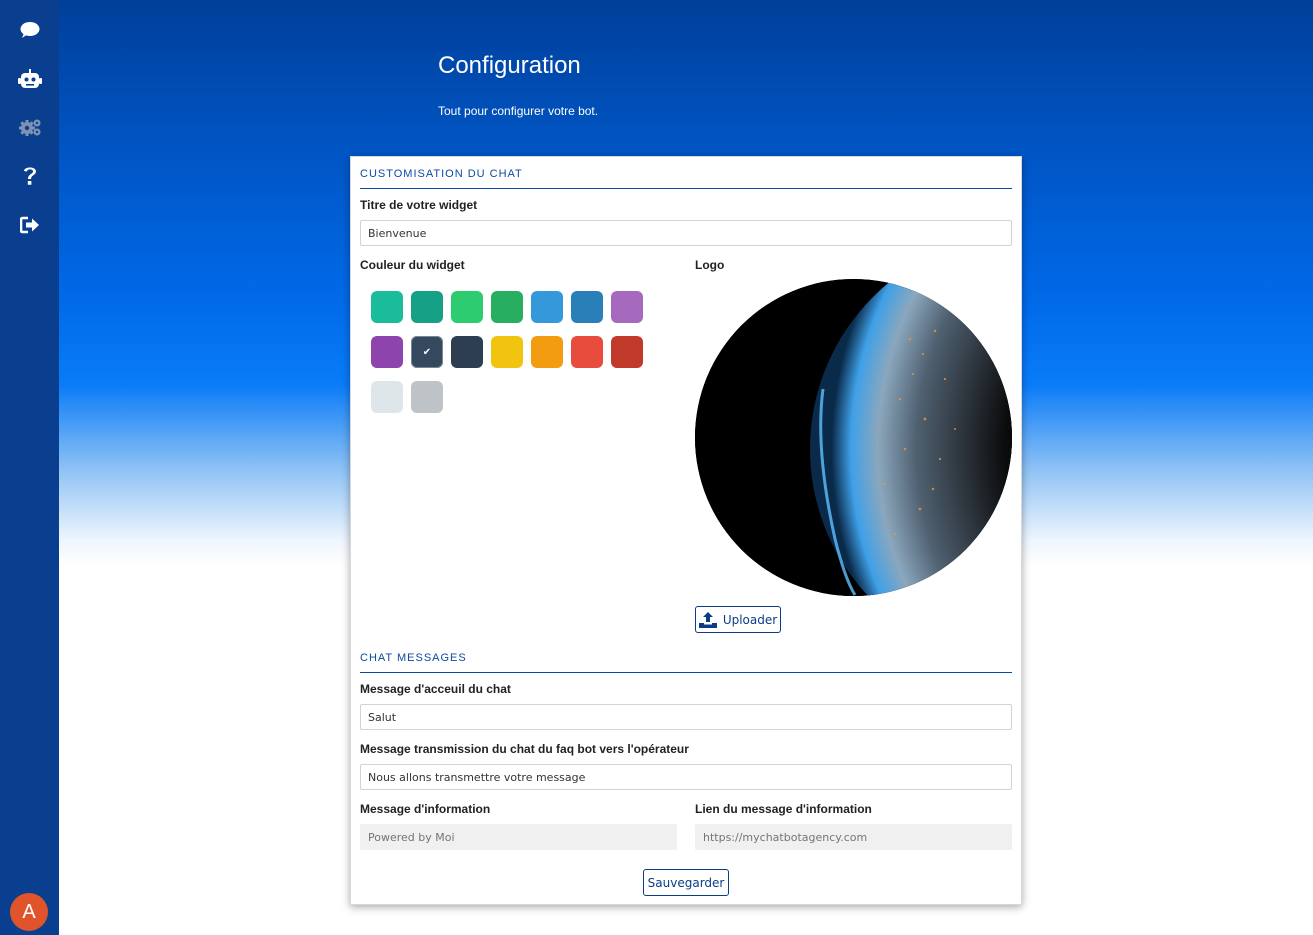  What do you see at coordinates (707, 619) in the screenshot?
I see `upload-icon` at bounding box center [707, 619].